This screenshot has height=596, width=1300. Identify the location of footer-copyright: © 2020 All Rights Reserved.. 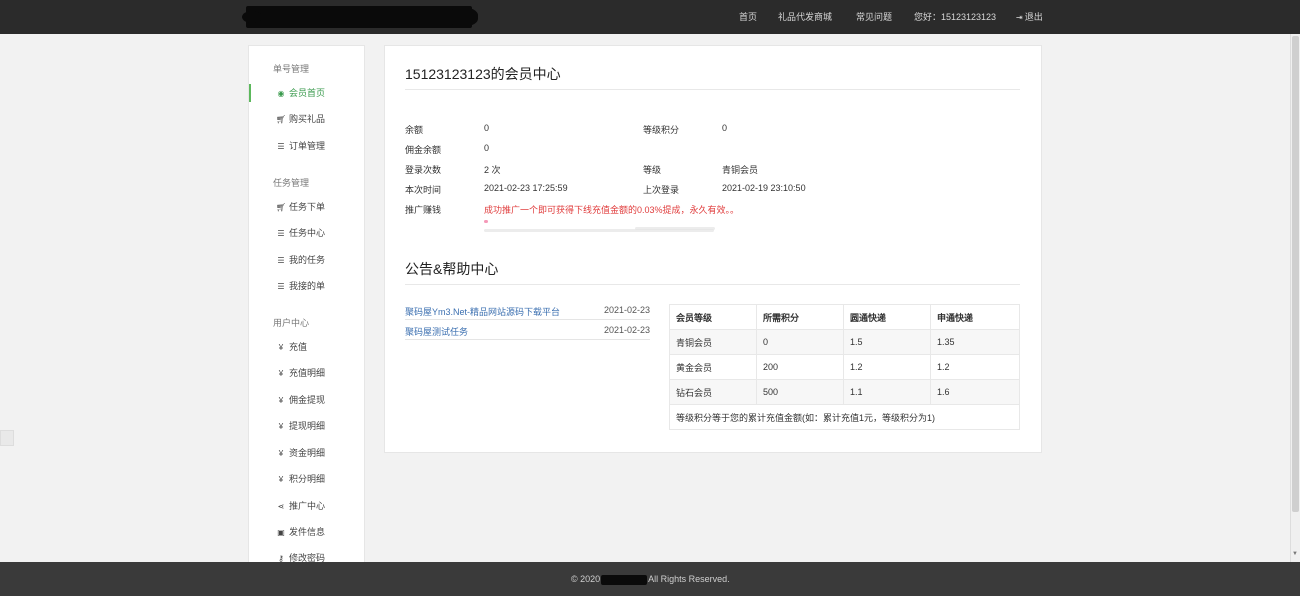
(650, 579).